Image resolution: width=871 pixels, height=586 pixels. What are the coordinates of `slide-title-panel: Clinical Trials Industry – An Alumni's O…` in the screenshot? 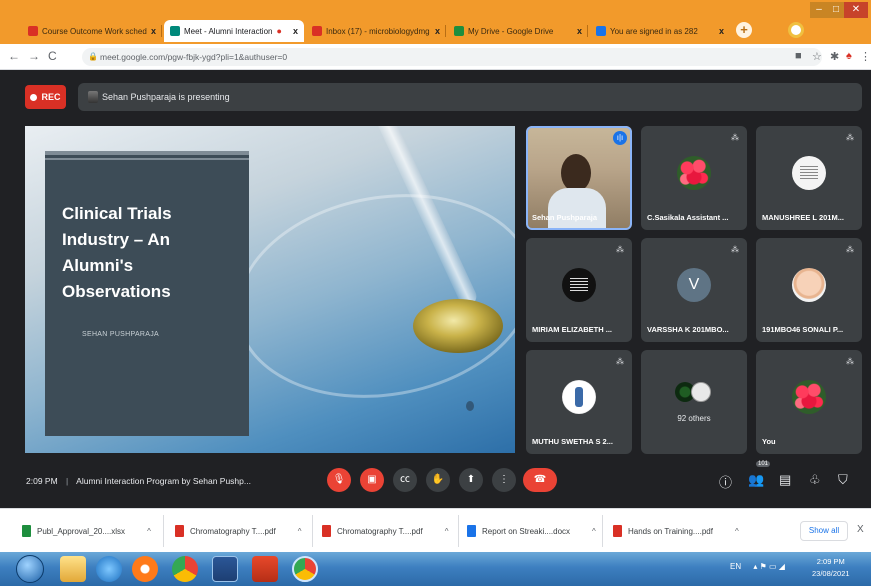 It's located at (147, 293).